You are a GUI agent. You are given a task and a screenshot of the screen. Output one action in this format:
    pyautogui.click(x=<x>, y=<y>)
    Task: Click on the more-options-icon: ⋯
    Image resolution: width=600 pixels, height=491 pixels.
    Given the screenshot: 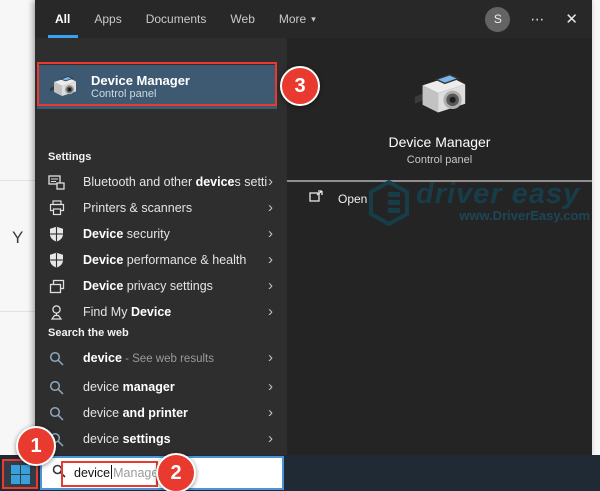 What is the action you would take?
    pyautogui.click(x=537, y=19)
    